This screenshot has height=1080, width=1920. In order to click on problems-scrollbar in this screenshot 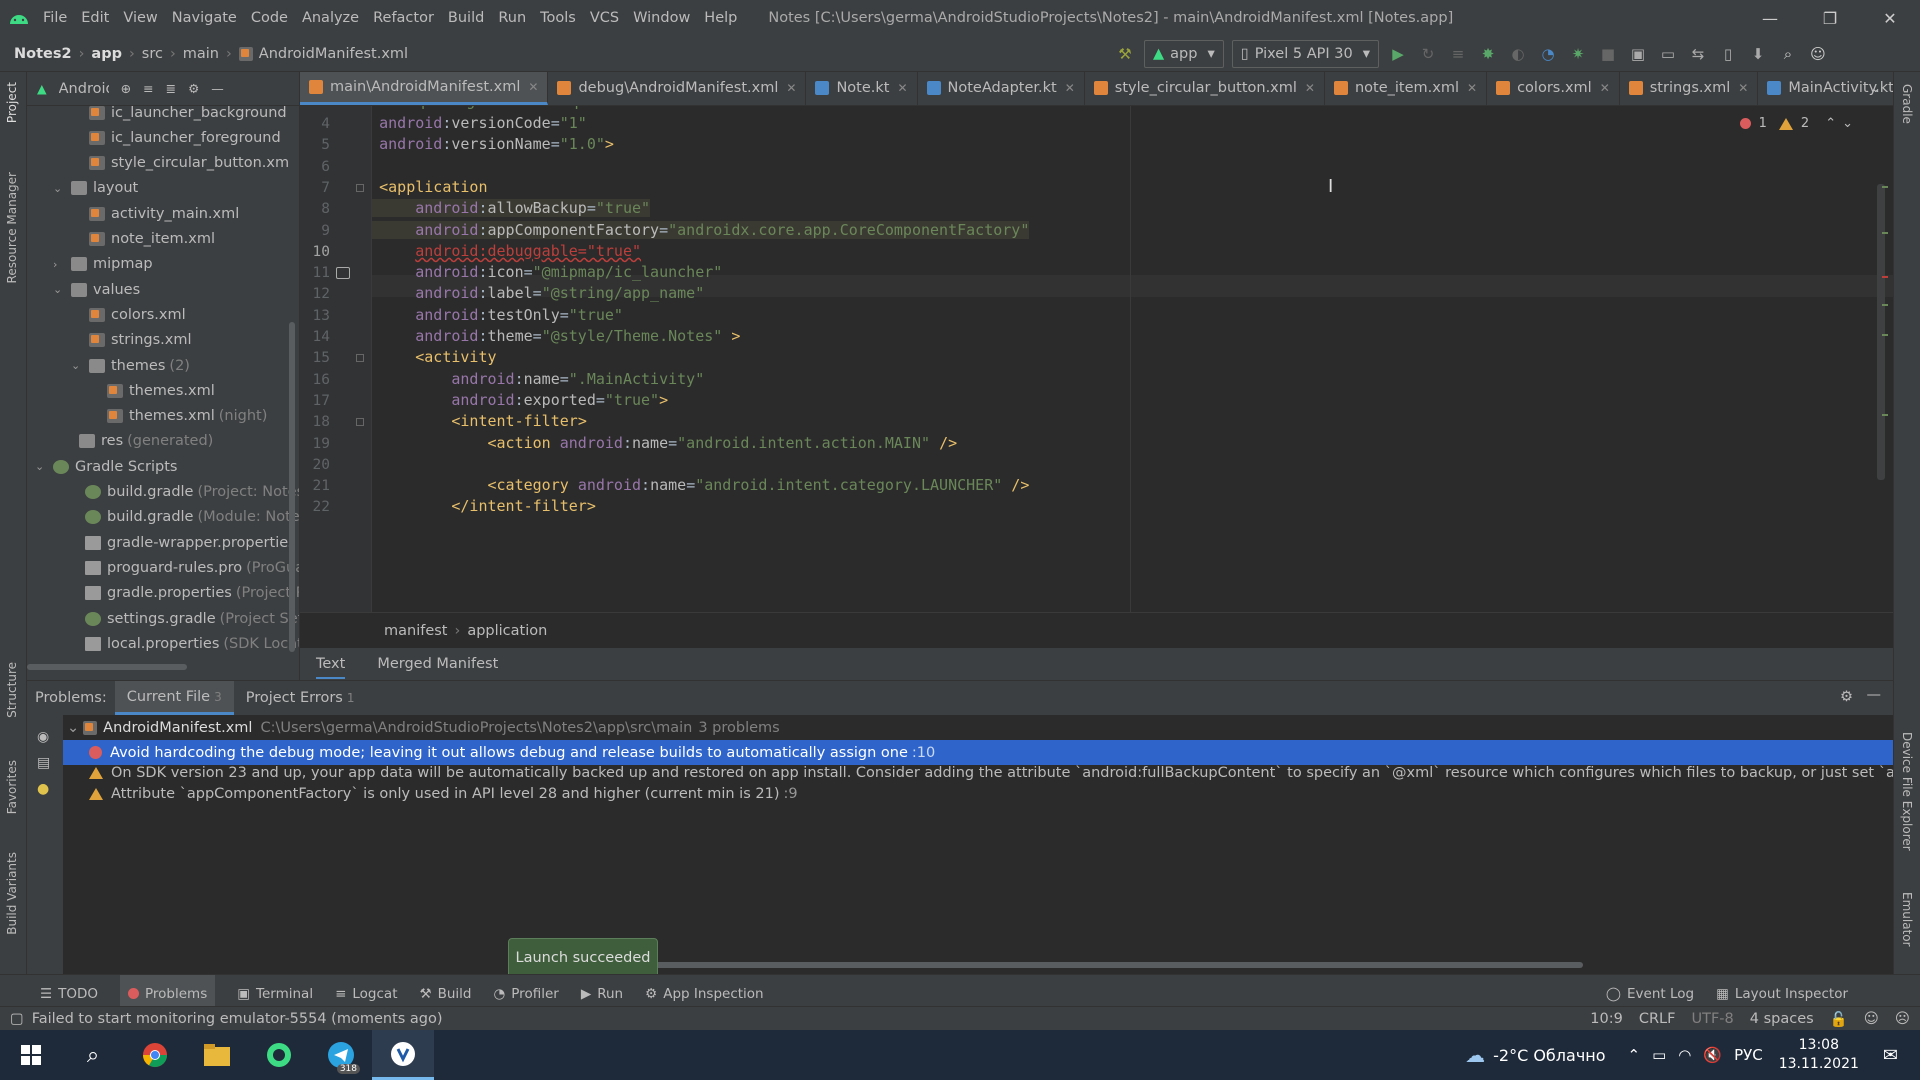, I will do `click(1058, 965)`.